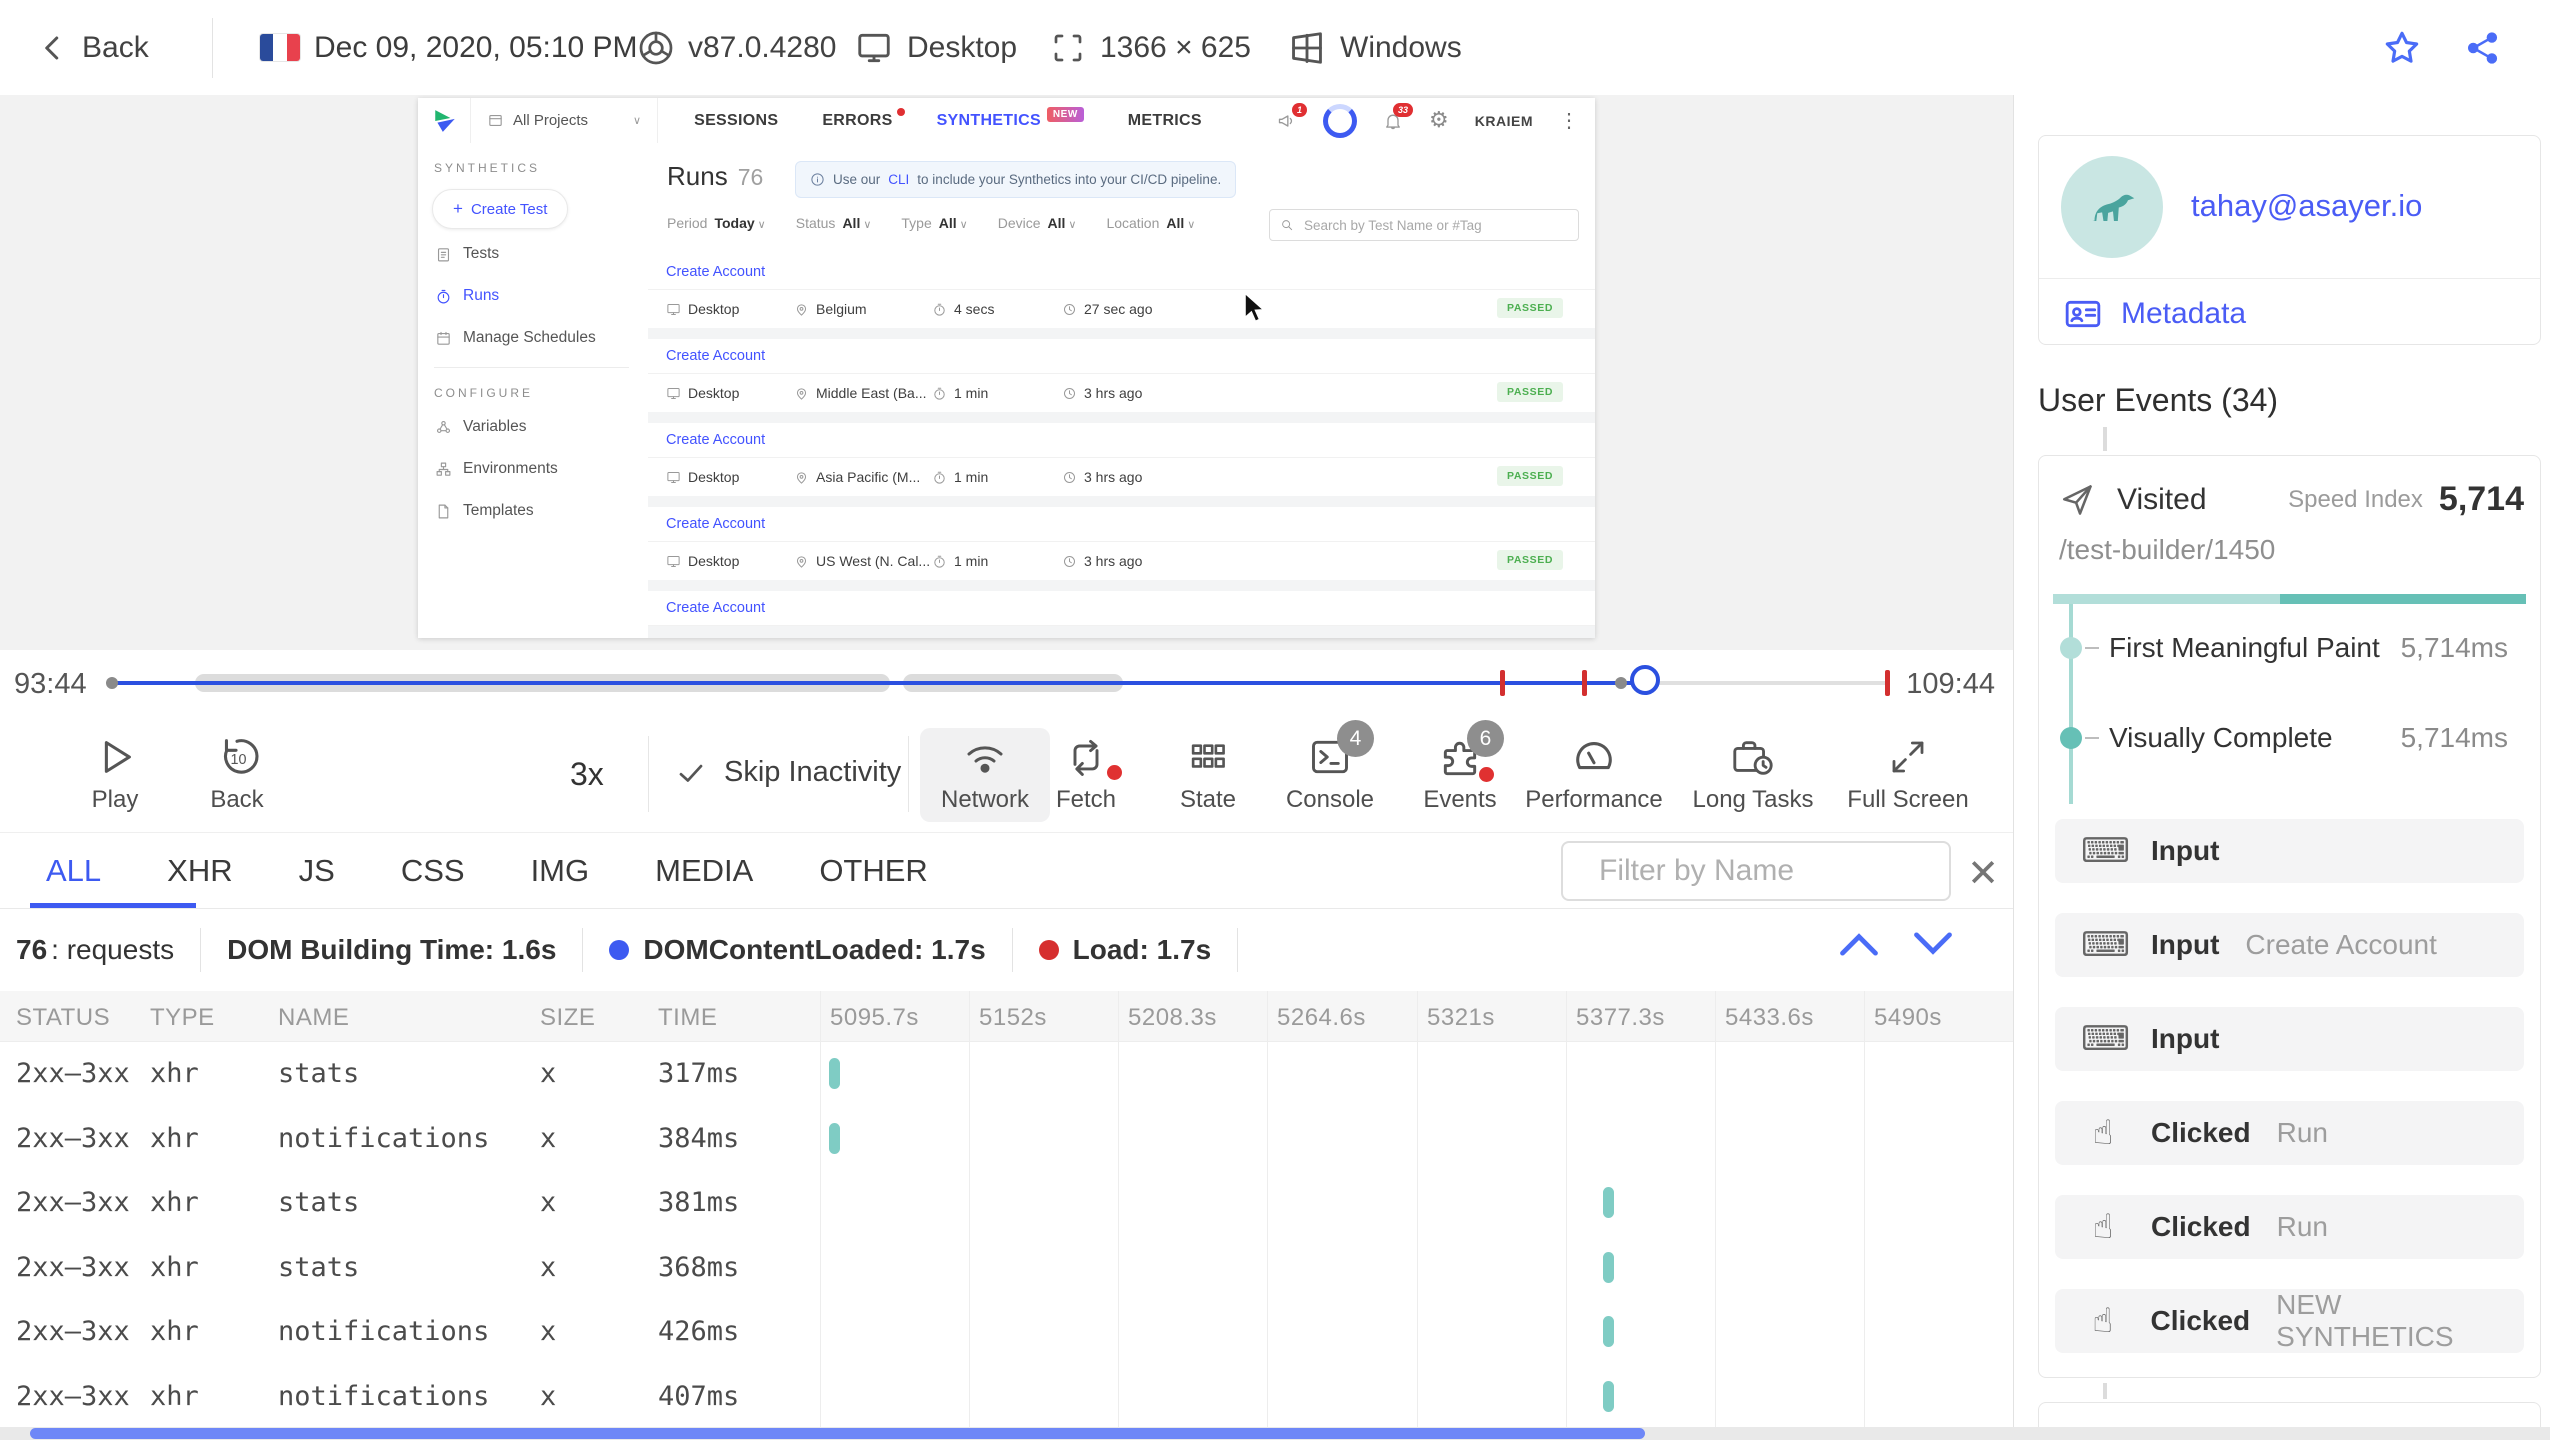 This screenshot has height=1440, width=2550. What do you see at coordinates (1006, 1138) in the screenshot?
I see `request-row: 2xx–3xx xhr notifications x 384ms` at bounding box center [1006, 1138].